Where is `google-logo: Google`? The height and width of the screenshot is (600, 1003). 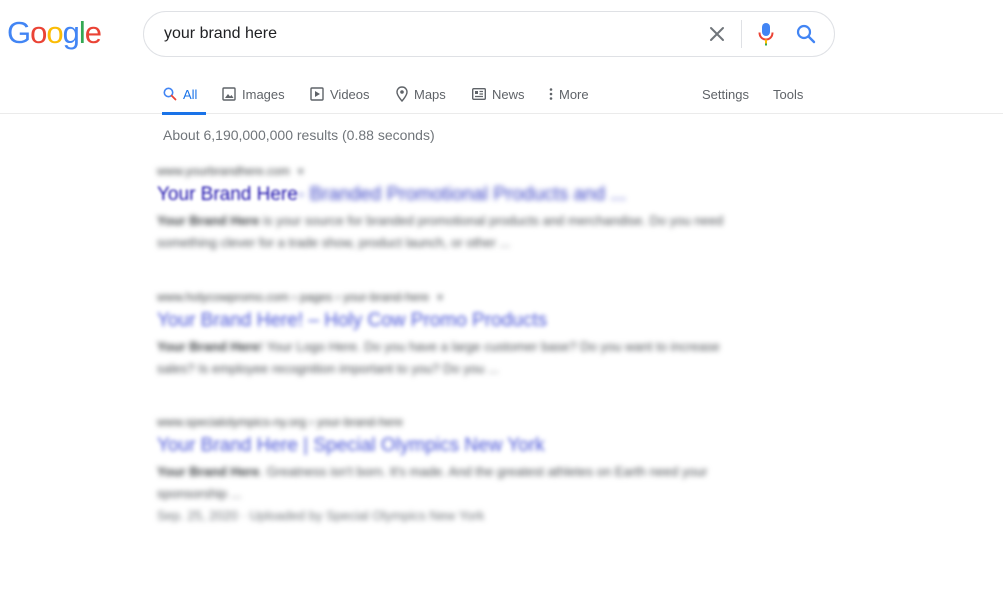
google-logo: Google is located at coordinates (54, 33).